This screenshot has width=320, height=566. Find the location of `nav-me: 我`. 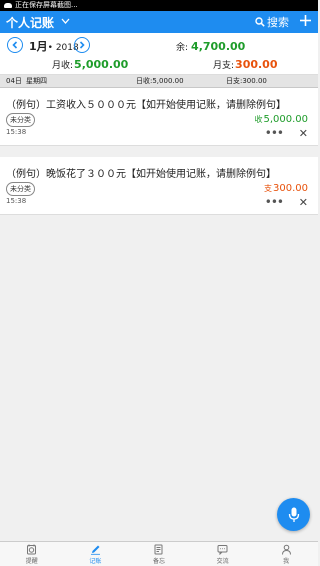

nav-me: 我 is located at coordinates (286, 554).